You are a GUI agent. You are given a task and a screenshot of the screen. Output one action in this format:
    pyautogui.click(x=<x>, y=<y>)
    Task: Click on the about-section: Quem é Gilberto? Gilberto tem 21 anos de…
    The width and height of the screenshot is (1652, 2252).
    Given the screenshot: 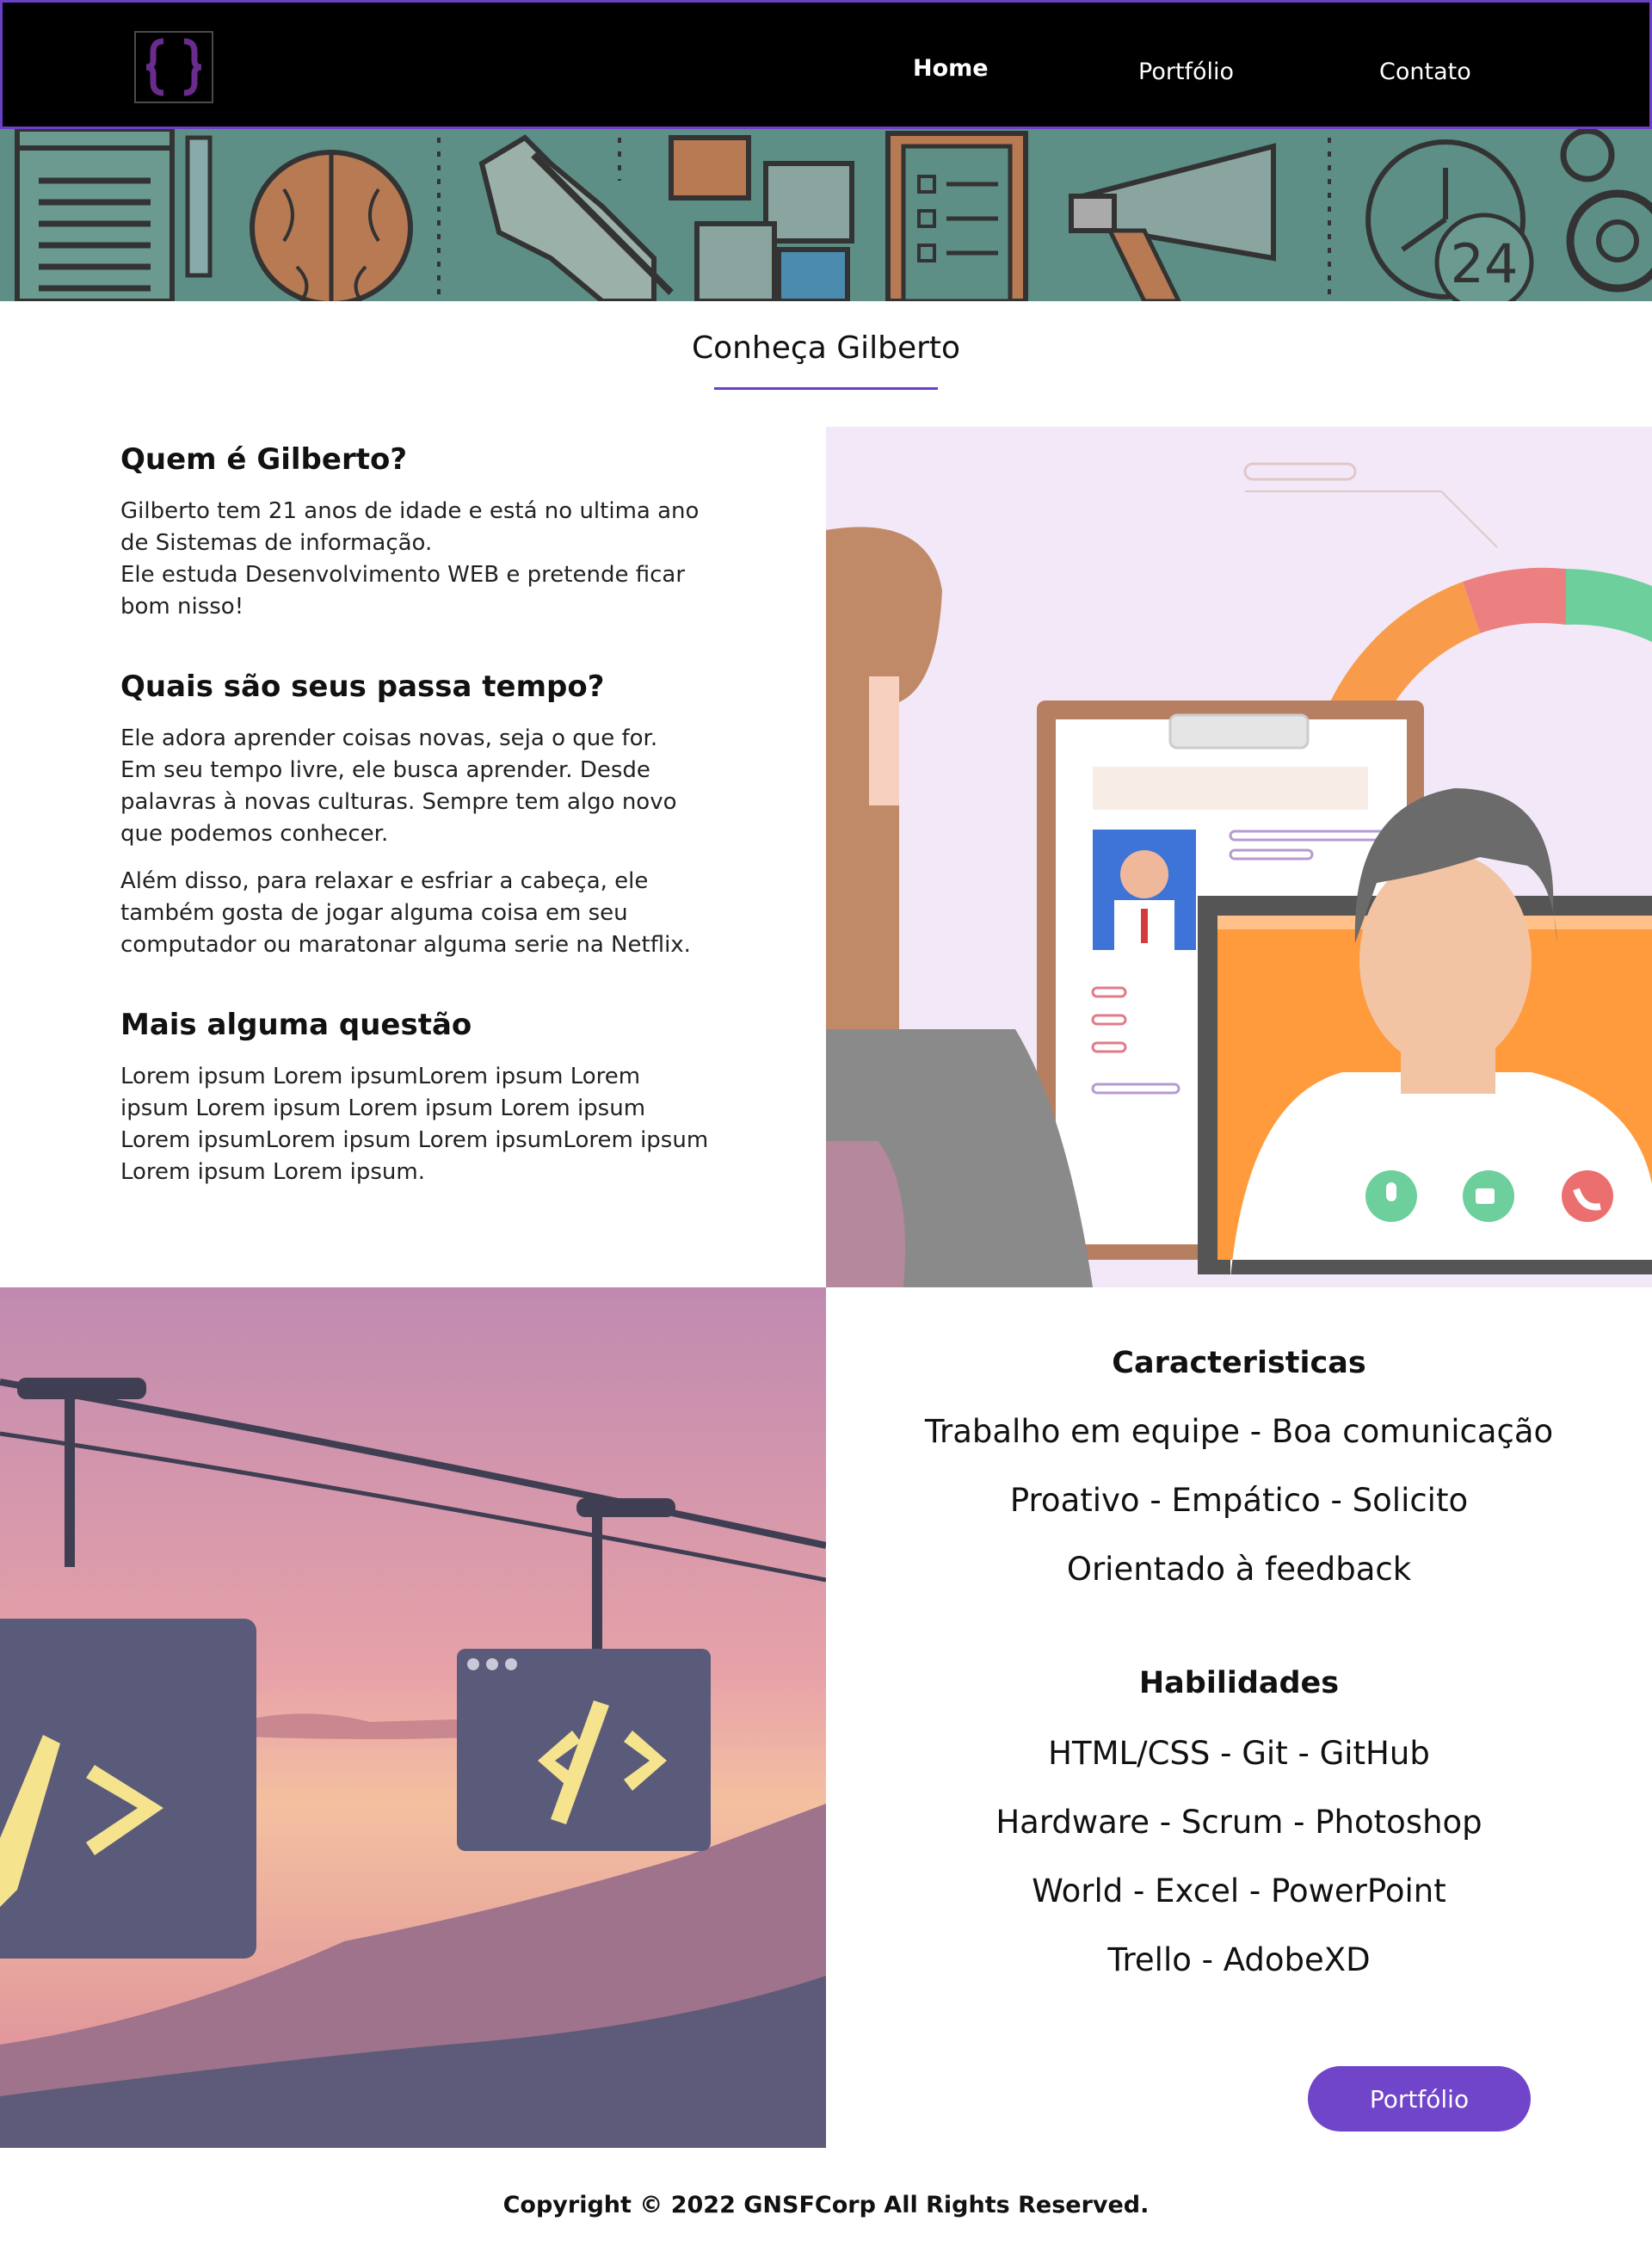 What is the action you would take?
    pyautogui.click(x=417, y=838)
    